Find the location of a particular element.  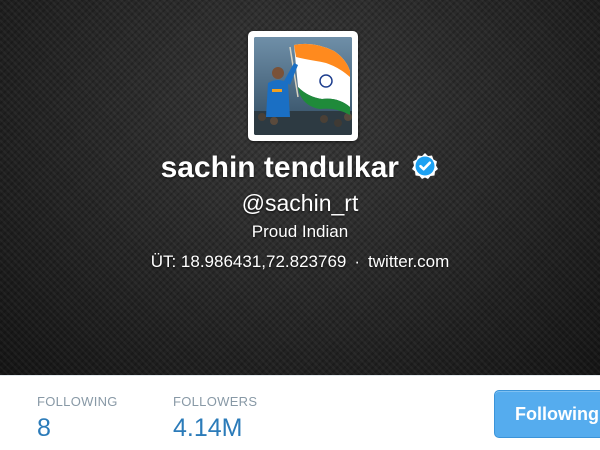

profile-handle: @sachin_rt is located at coordinates (300, 203).